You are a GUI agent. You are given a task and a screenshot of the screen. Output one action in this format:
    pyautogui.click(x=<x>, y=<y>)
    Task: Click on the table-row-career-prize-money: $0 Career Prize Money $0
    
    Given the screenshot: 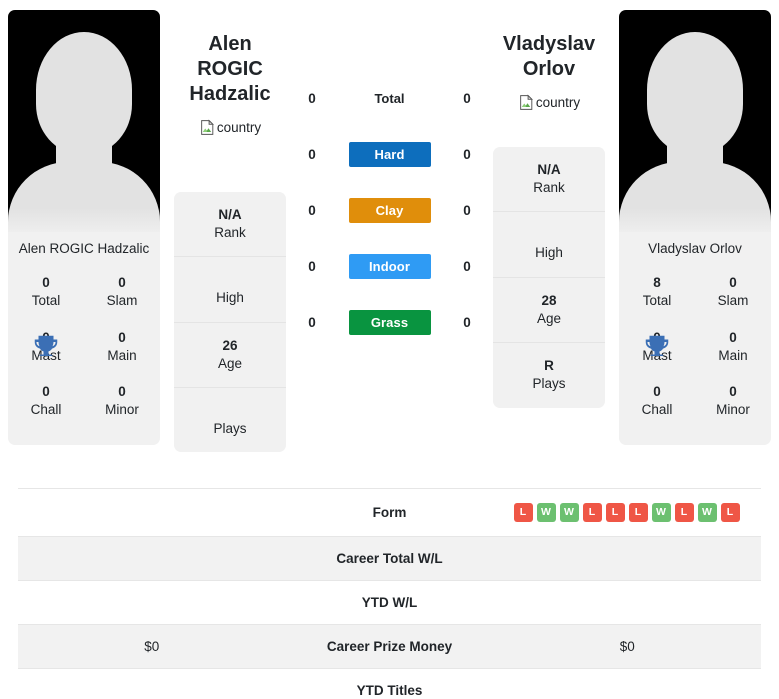 What is the action you would take?
    pyautogui.click(x=389, y=646)
    